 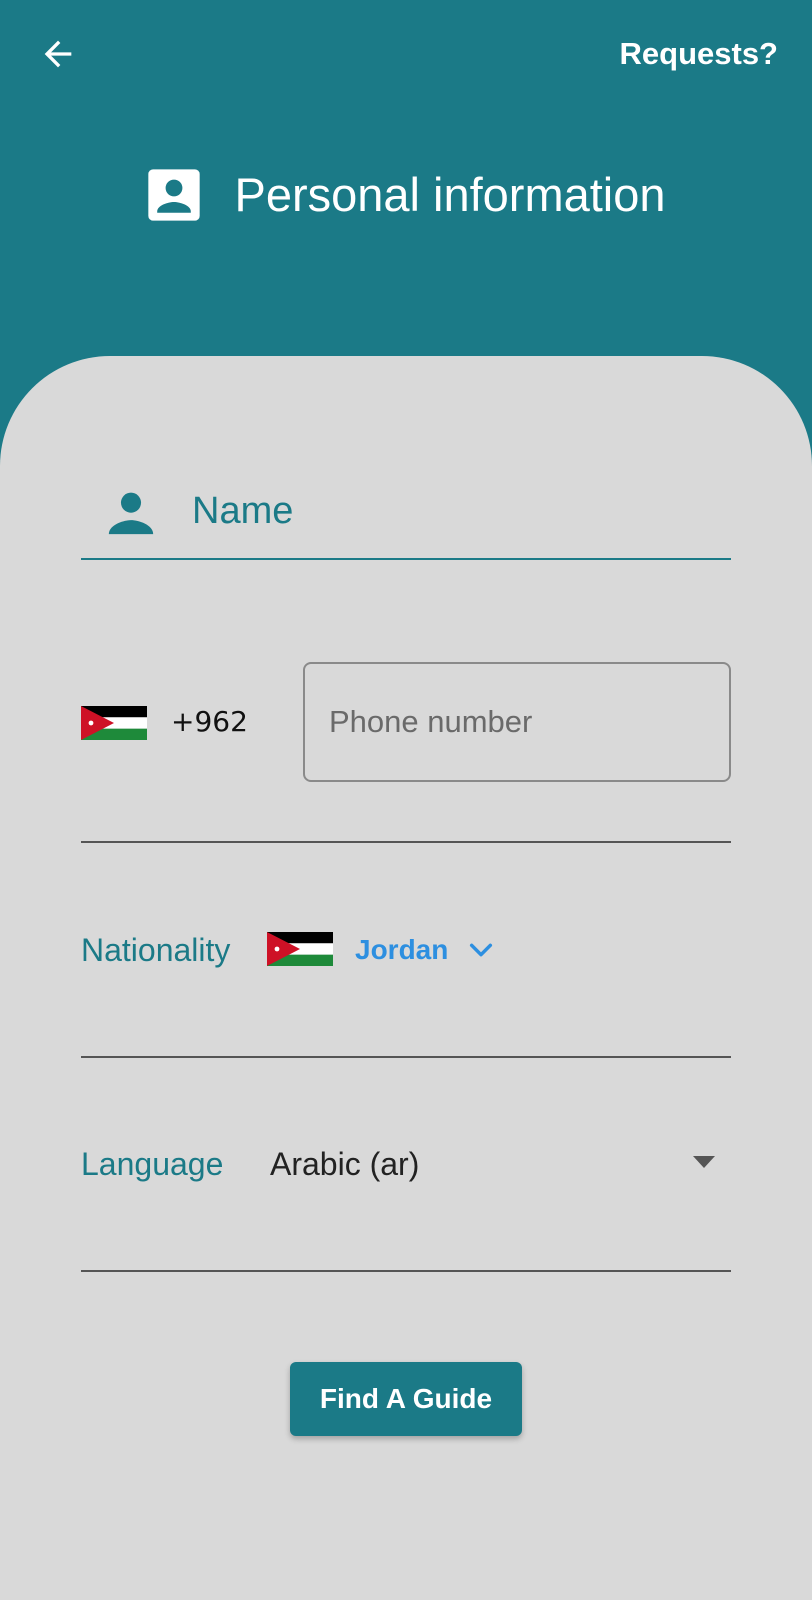 What do you see at coordinates (131, 513) in the screenshot?
I see `person-icon` at bounding box center [131, 513].